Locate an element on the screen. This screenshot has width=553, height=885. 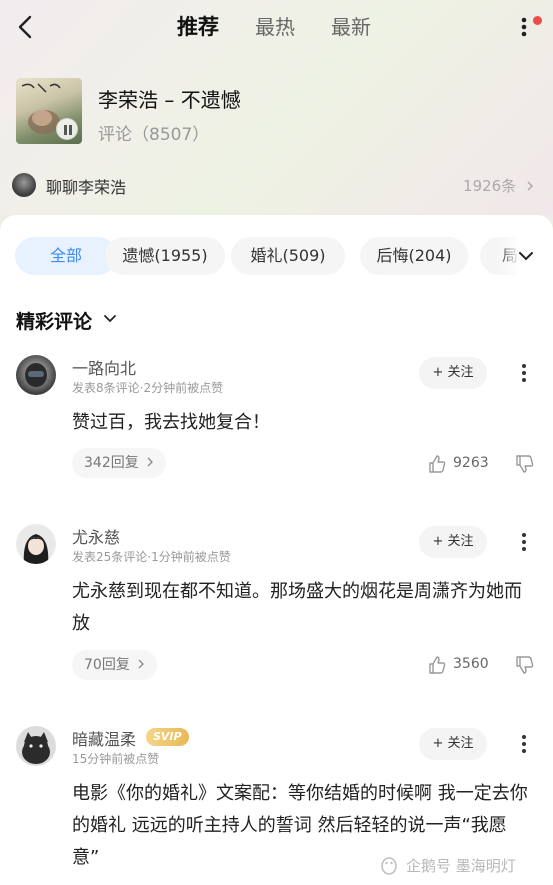
comment-text: 尤永慈到现在都不知道。那场盛大的烟花是周潇齐为她而放 is located at coordinates (297, 607).